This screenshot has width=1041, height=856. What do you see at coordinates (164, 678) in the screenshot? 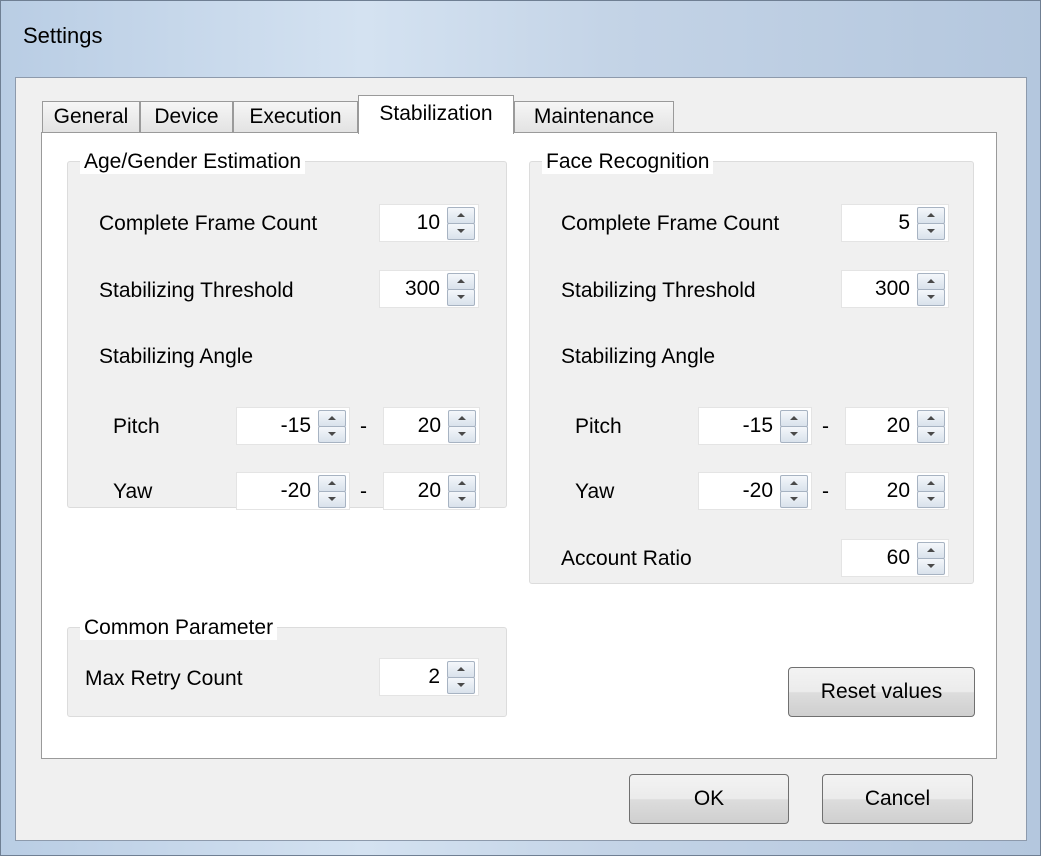
I see `max-retry-count-label: Max Retry Count` at bounding box center [164, 678].